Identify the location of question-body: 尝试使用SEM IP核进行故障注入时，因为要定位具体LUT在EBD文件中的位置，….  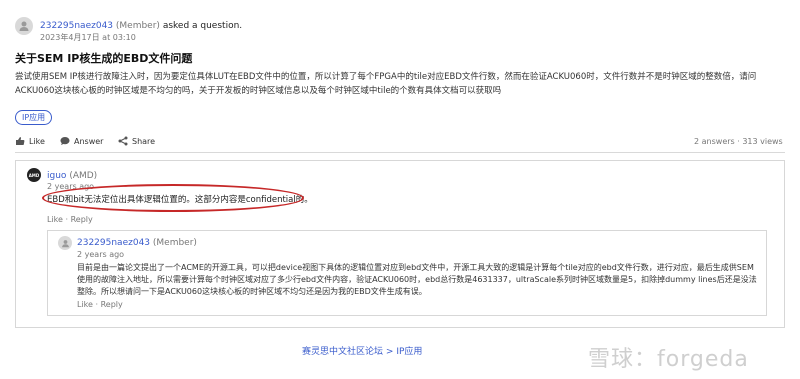
(386, 84).